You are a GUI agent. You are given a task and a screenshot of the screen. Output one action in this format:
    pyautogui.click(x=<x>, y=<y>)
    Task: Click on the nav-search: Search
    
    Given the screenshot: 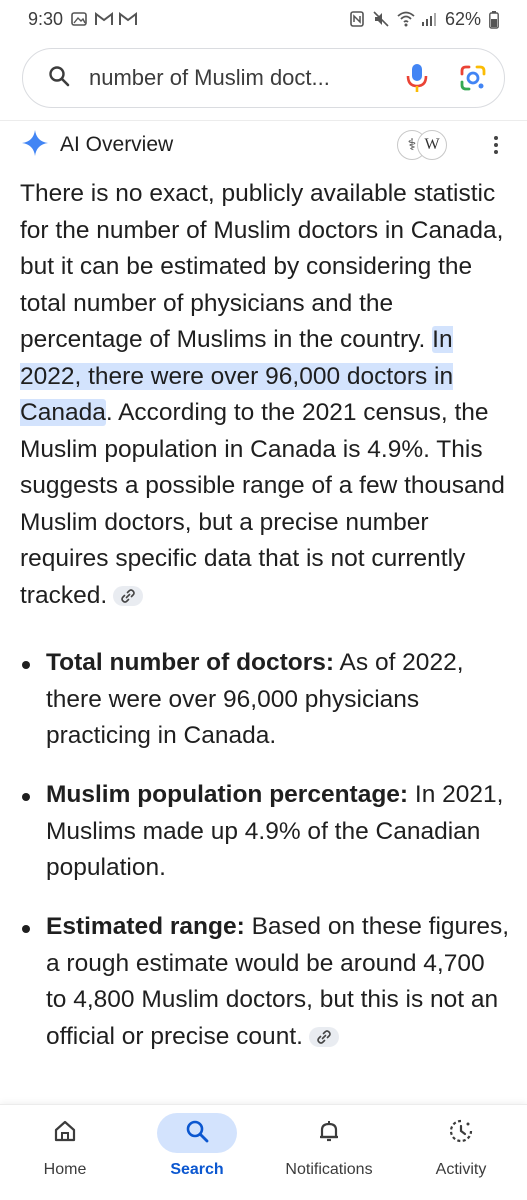 What is the action you would take?
    pyautogui.click(x=197, y=1153)
    